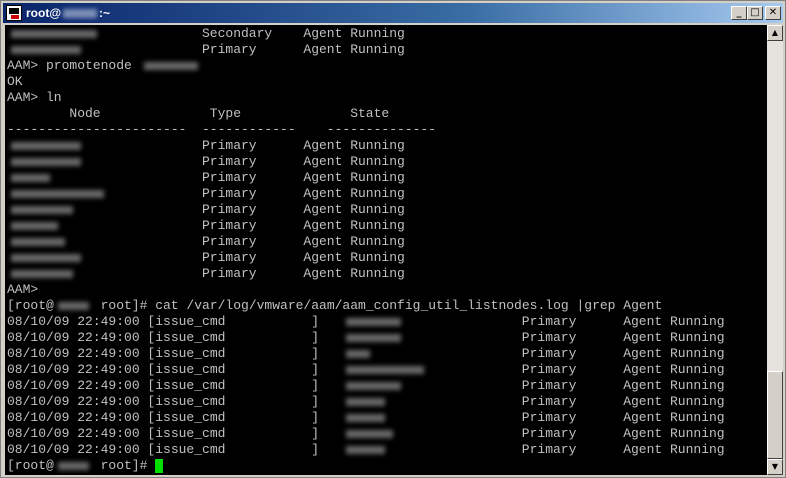 The height and width of the screenshot is (478, 786). What do you see at coordinates (370, 113) in the screenshot?
I see `terminal-text: State` at bounding box center [370, 113].